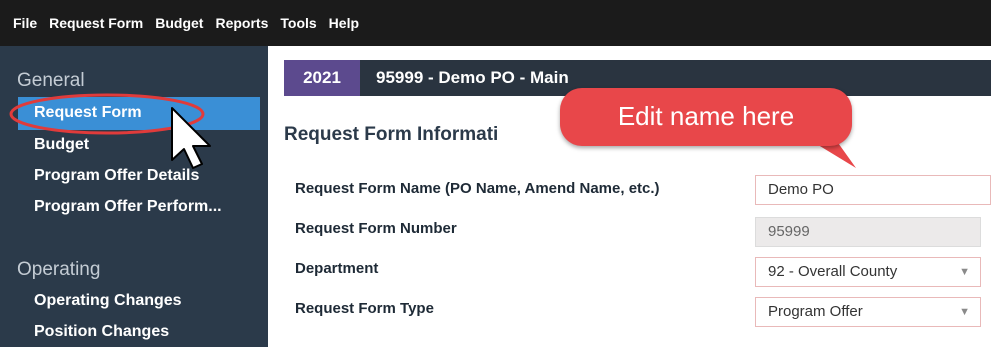 This screenshot has height=347, width=991. I want to click on department-select: 92 - Overall County ▼, so click(868, 272).